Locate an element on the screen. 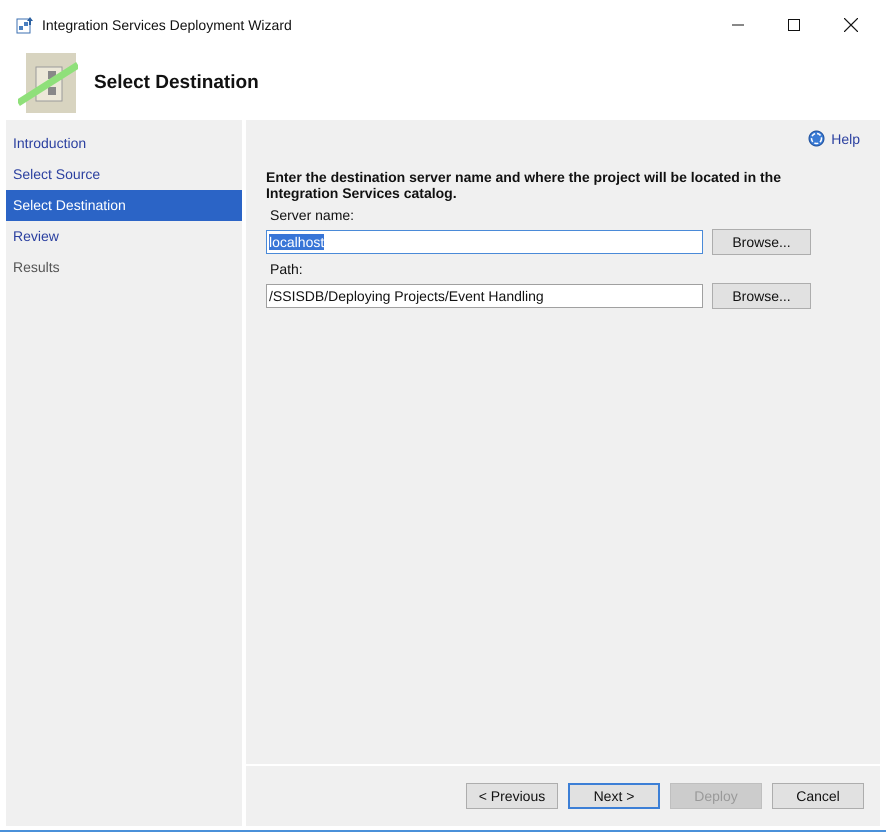  wizard-button: Next > is located at coordinates (614, 796).